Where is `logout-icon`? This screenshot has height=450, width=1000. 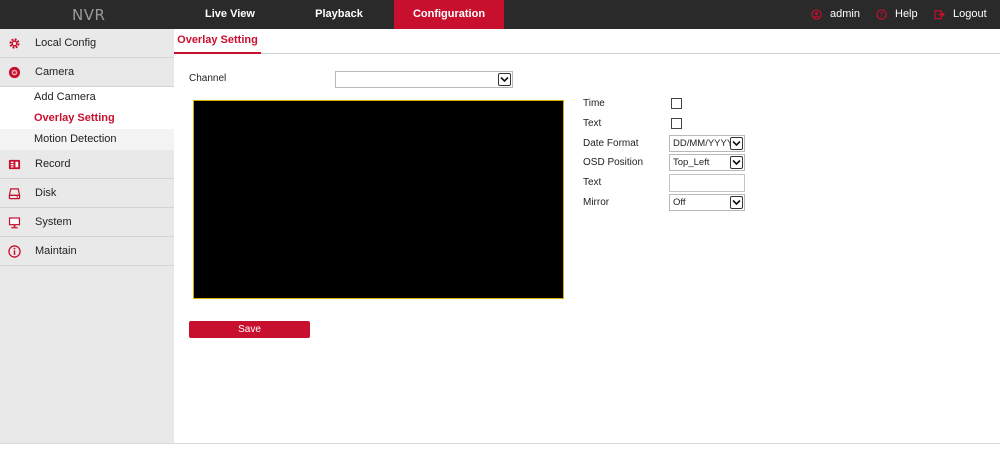
logout-icon is located at coordinates (939, 15).